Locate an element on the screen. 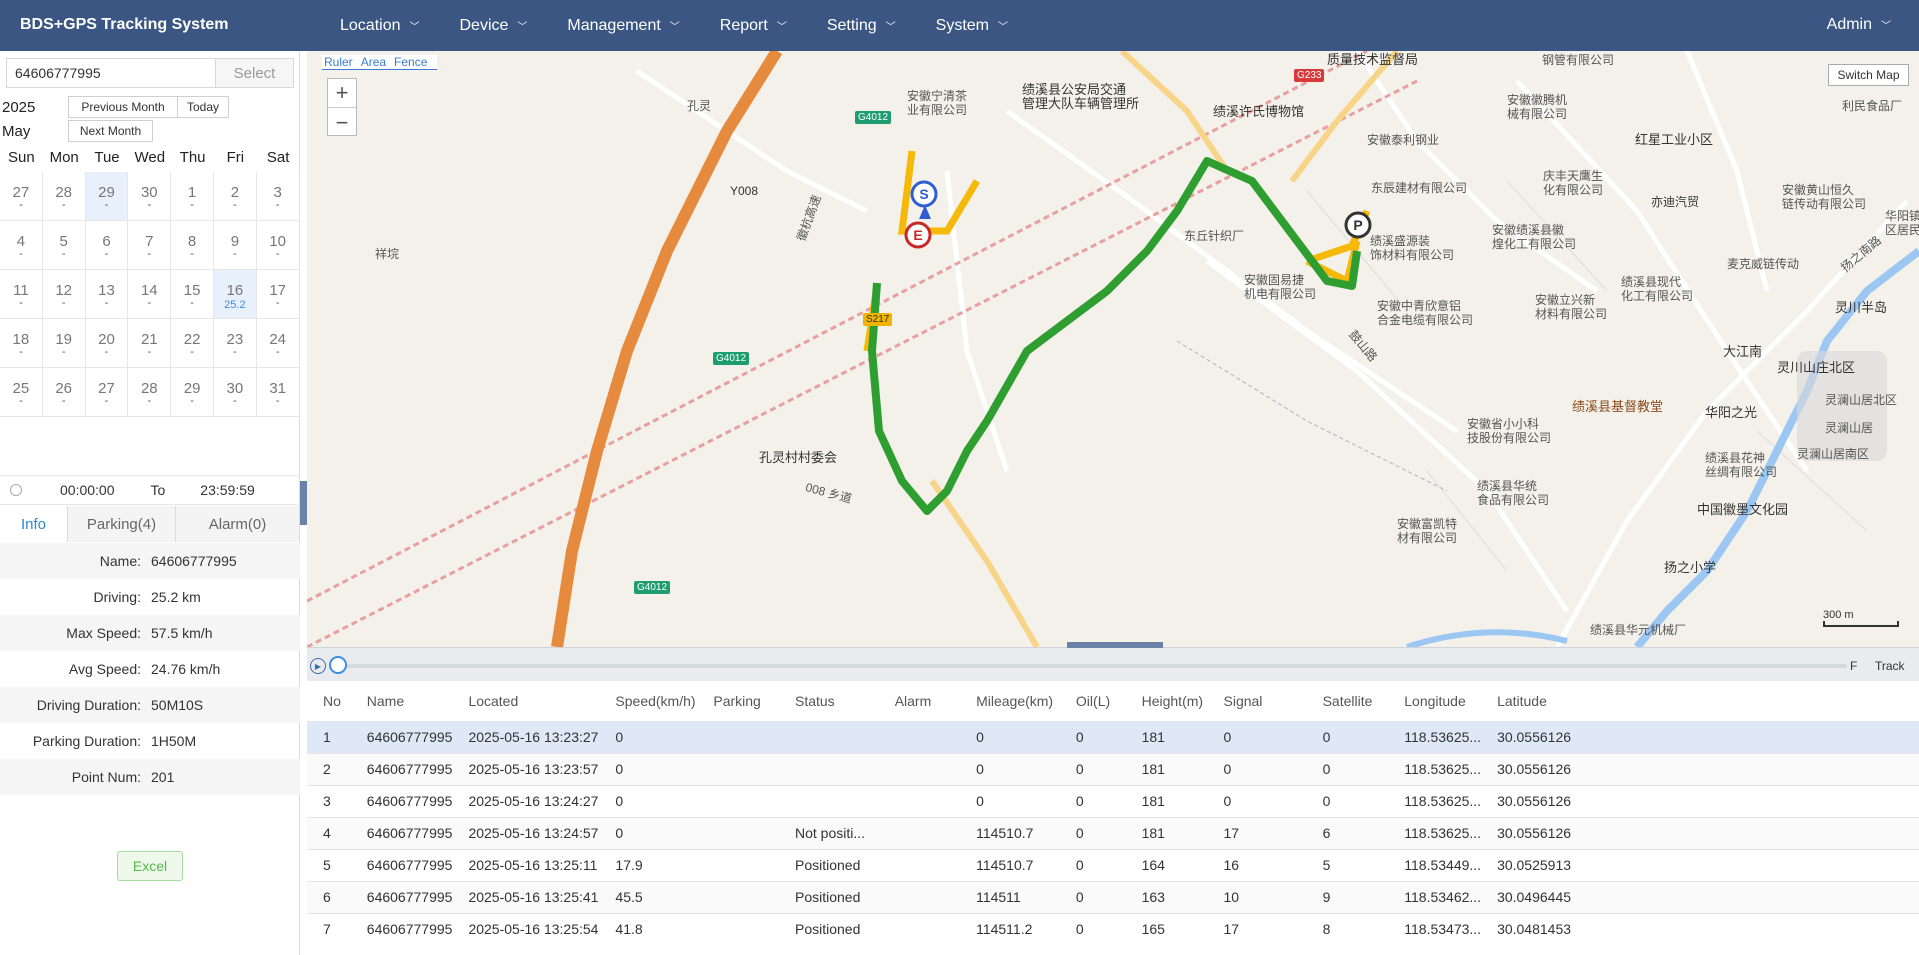 The height and width of the screenshot is (955, 1919). previous-month-button: Previous Month is located at coordinates (123, 107).